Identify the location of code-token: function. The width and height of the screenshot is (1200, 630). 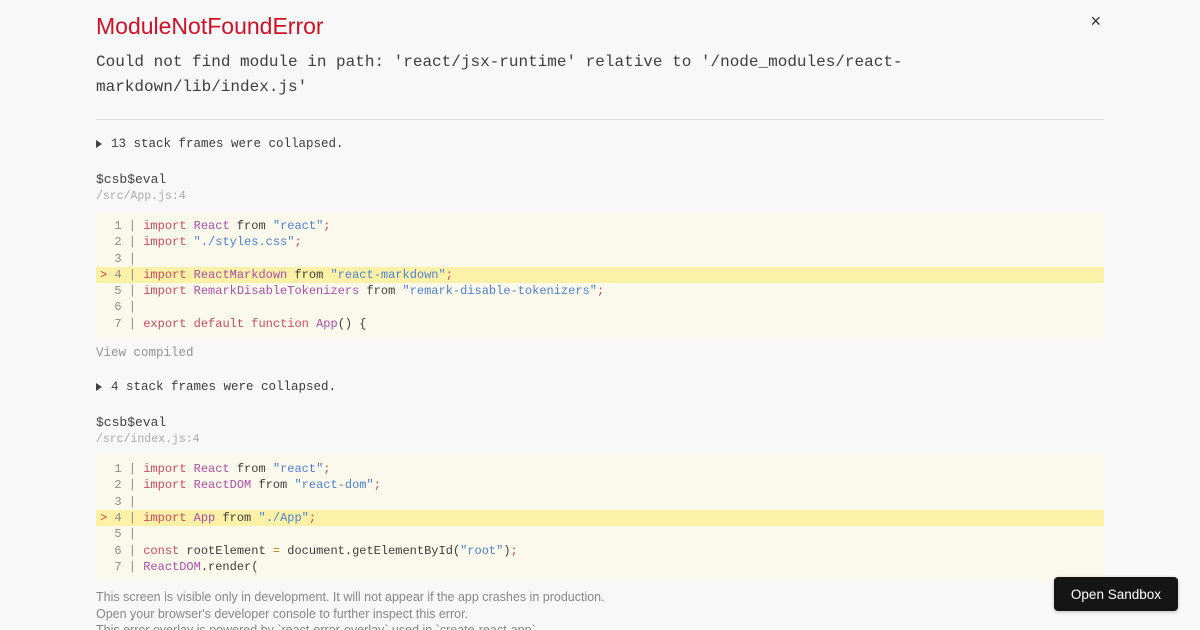
(280, 323).